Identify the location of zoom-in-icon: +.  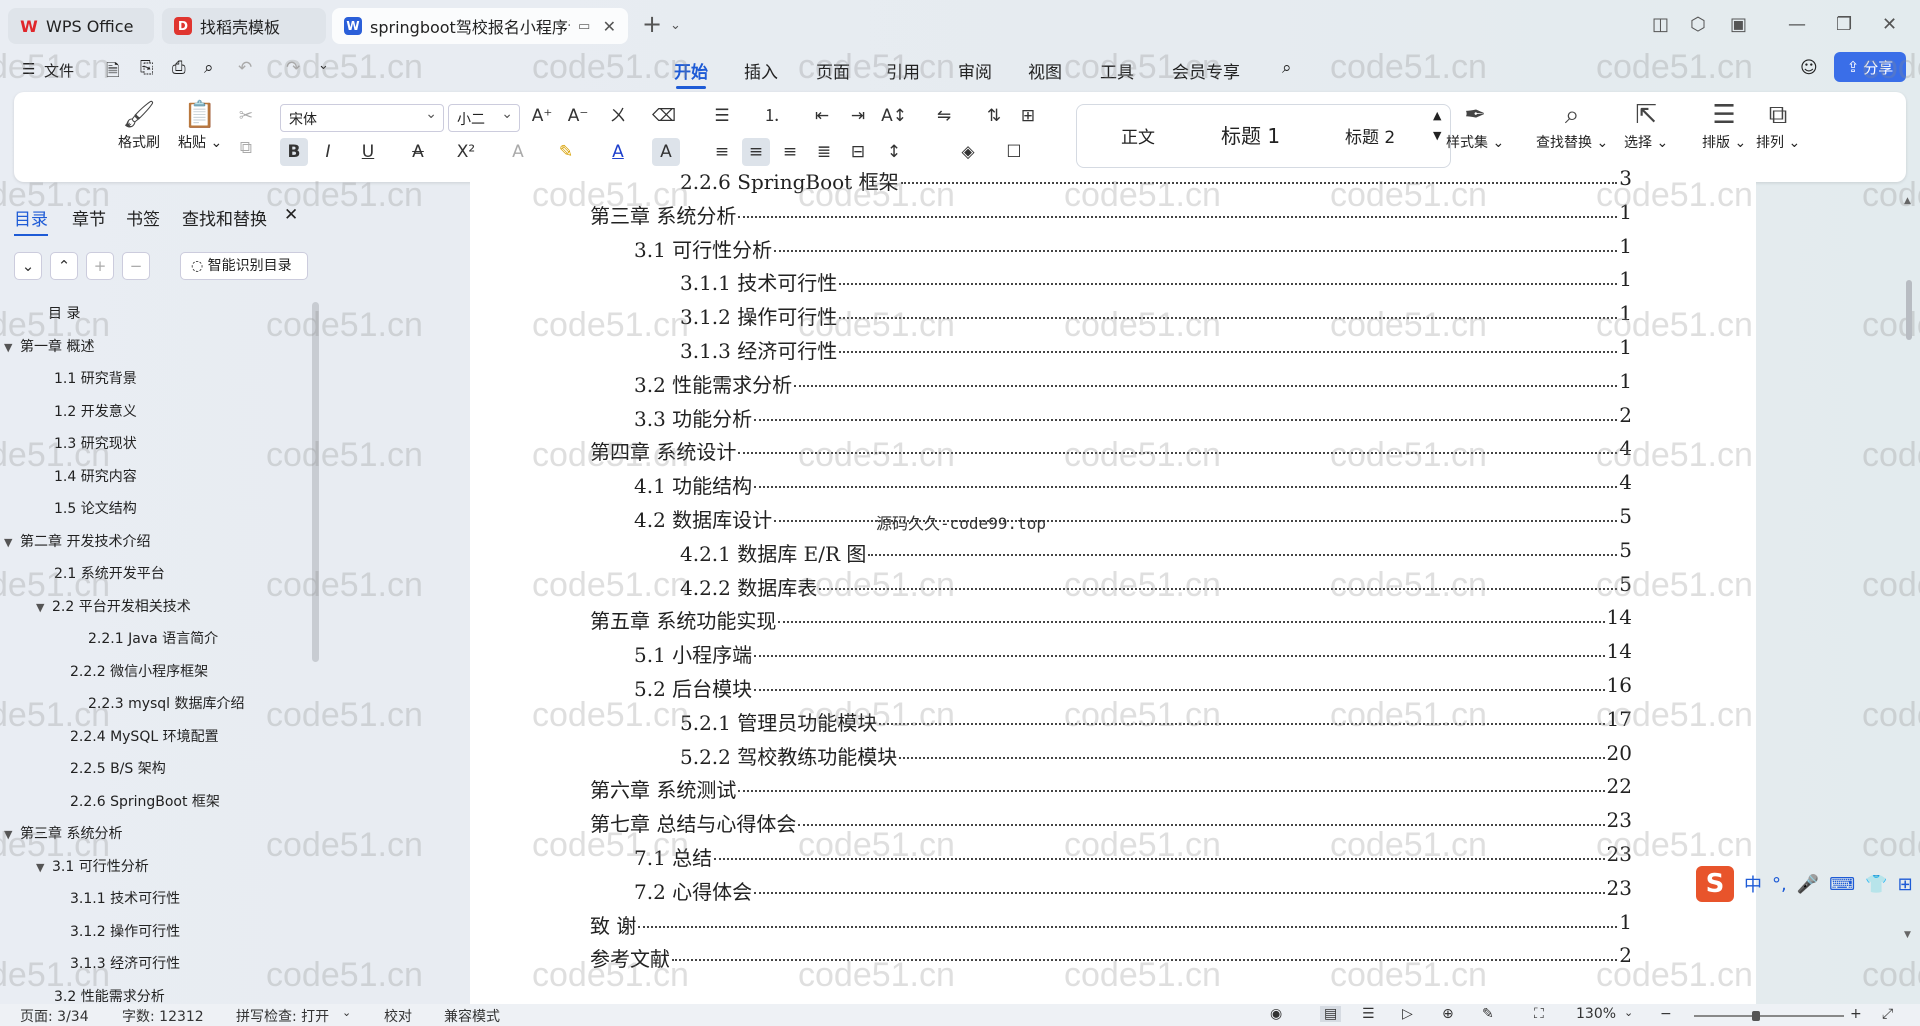
(1856, 1014).